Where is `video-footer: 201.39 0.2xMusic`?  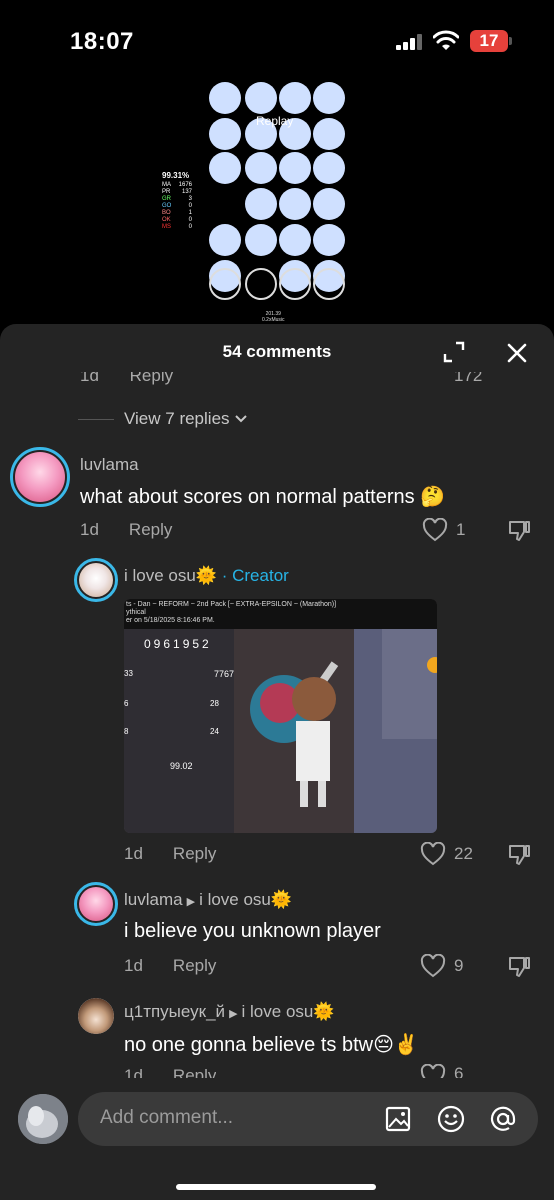
video-footer: 201.39 0.2xMusic is located at coordinates (273, 317).